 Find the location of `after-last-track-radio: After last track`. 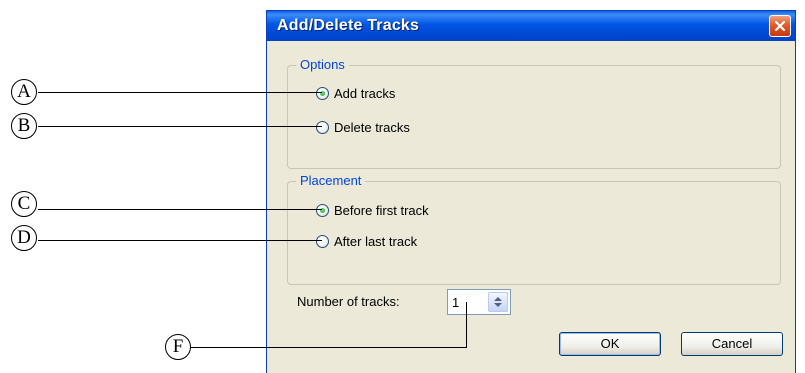

after-last-track-radio: After last track is located at coordinates (366, 241).